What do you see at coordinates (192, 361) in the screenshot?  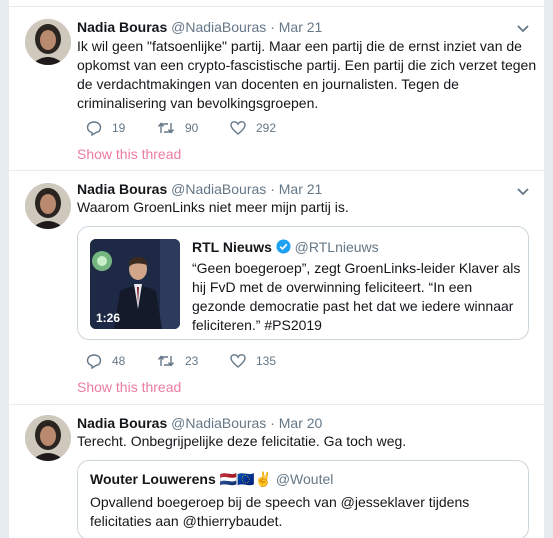 I see `retweet-count: 23` at bounding box center [192, 361].